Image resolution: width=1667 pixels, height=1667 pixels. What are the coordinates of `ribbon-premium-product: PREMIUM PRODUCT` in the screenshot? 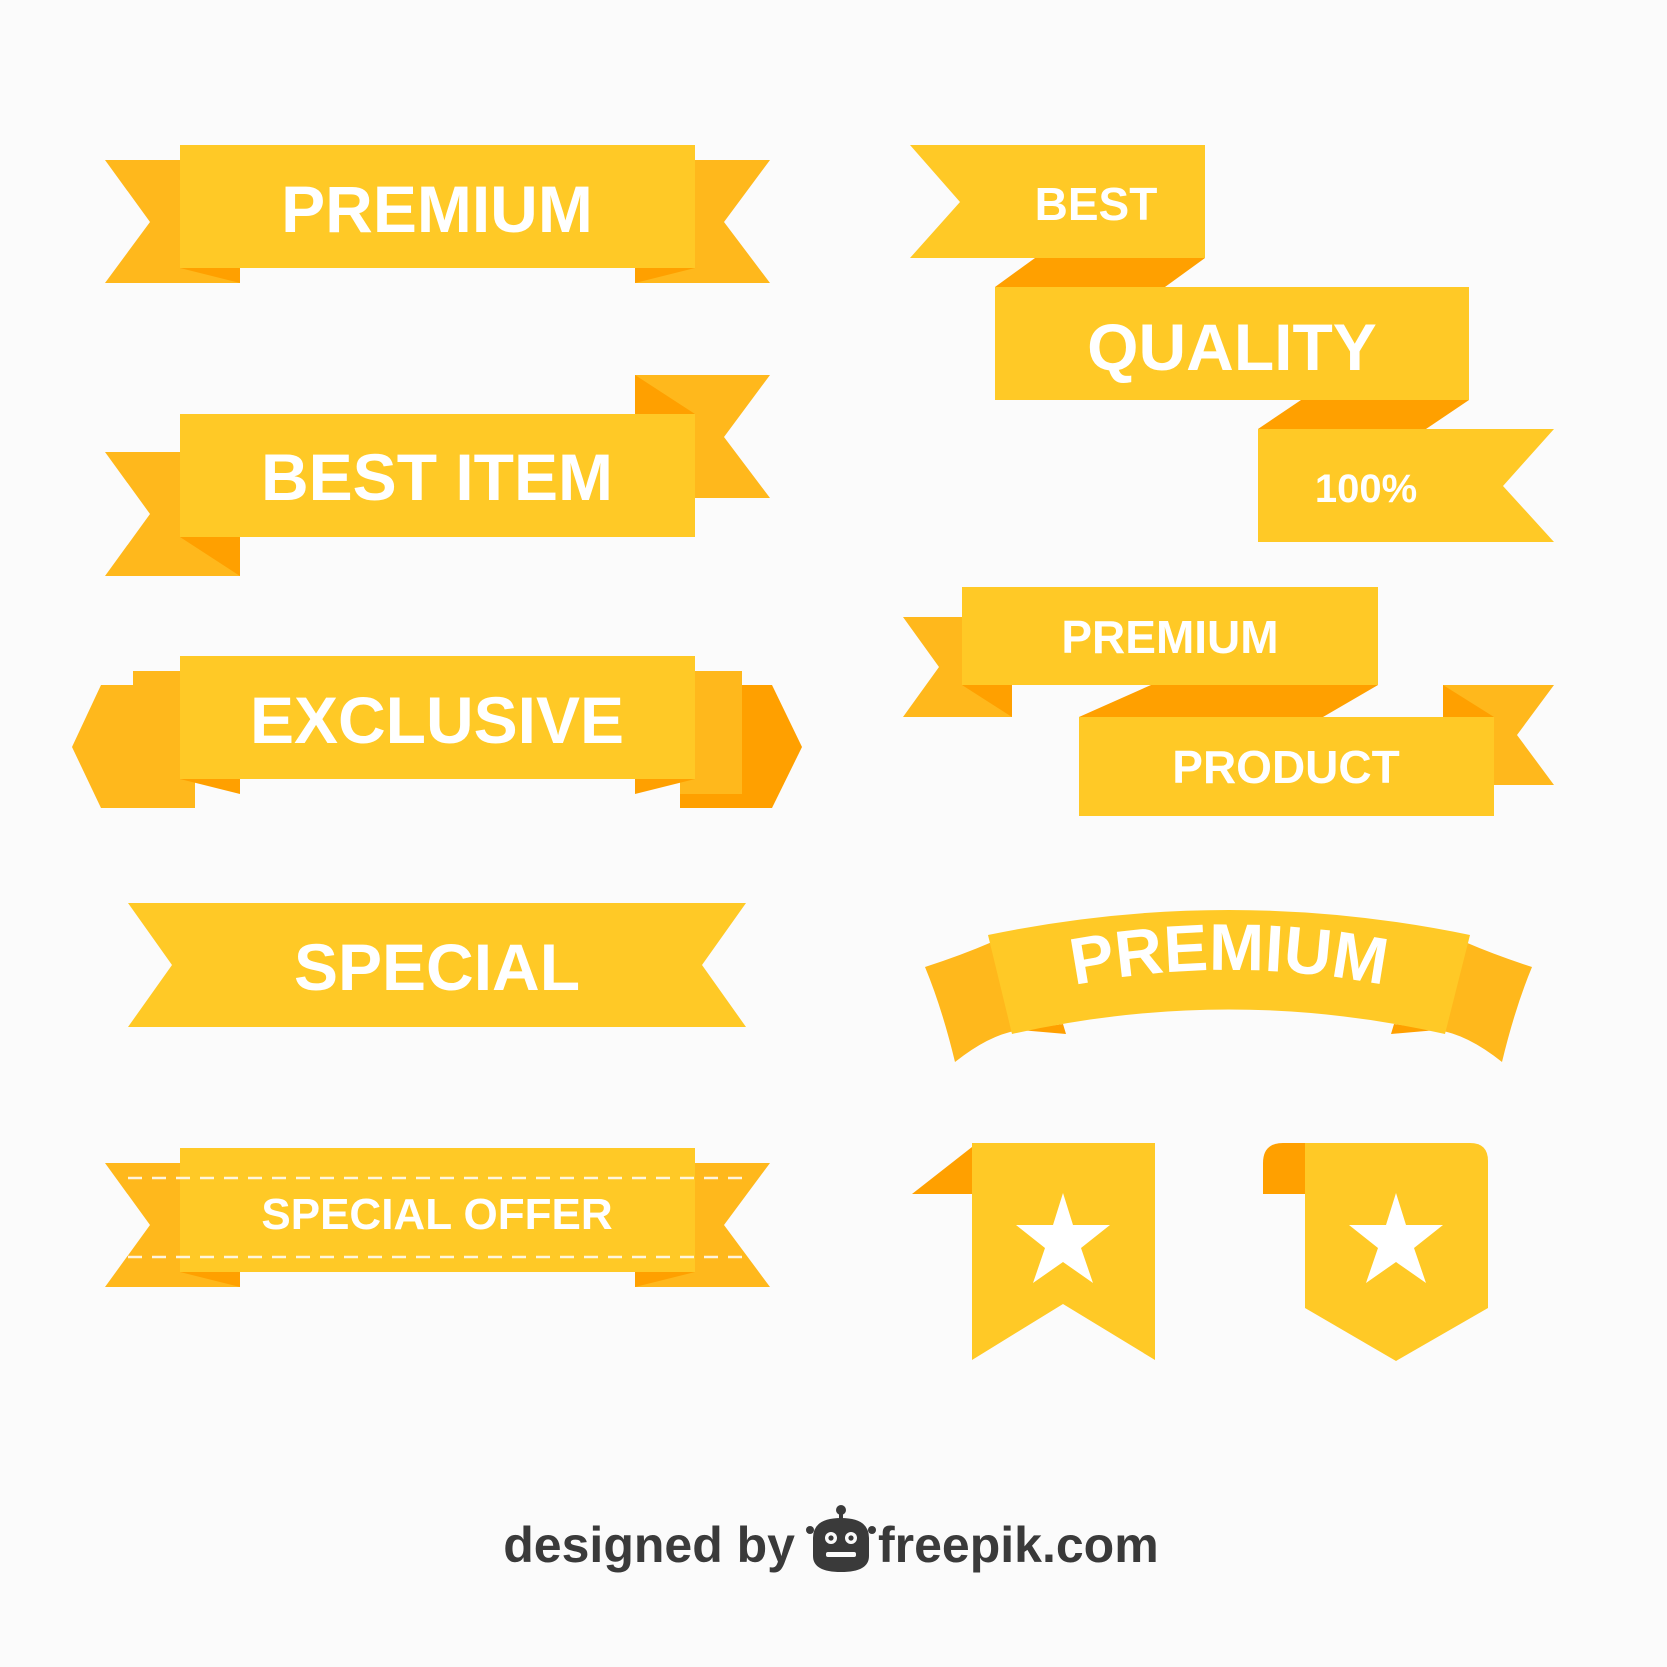 It's located at (1228, 701).